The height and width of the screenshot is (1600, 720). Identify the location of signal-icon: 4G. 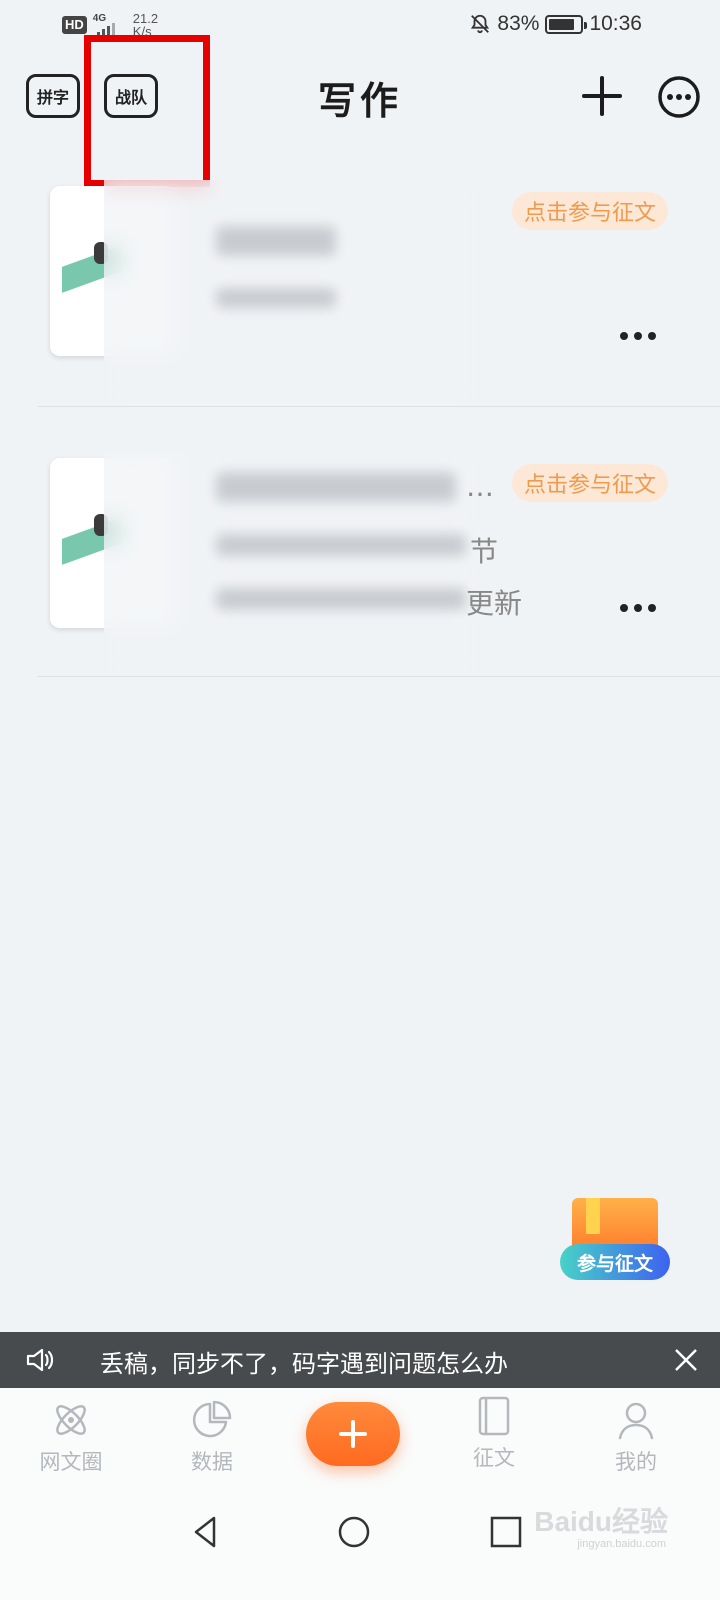
(110, 25).